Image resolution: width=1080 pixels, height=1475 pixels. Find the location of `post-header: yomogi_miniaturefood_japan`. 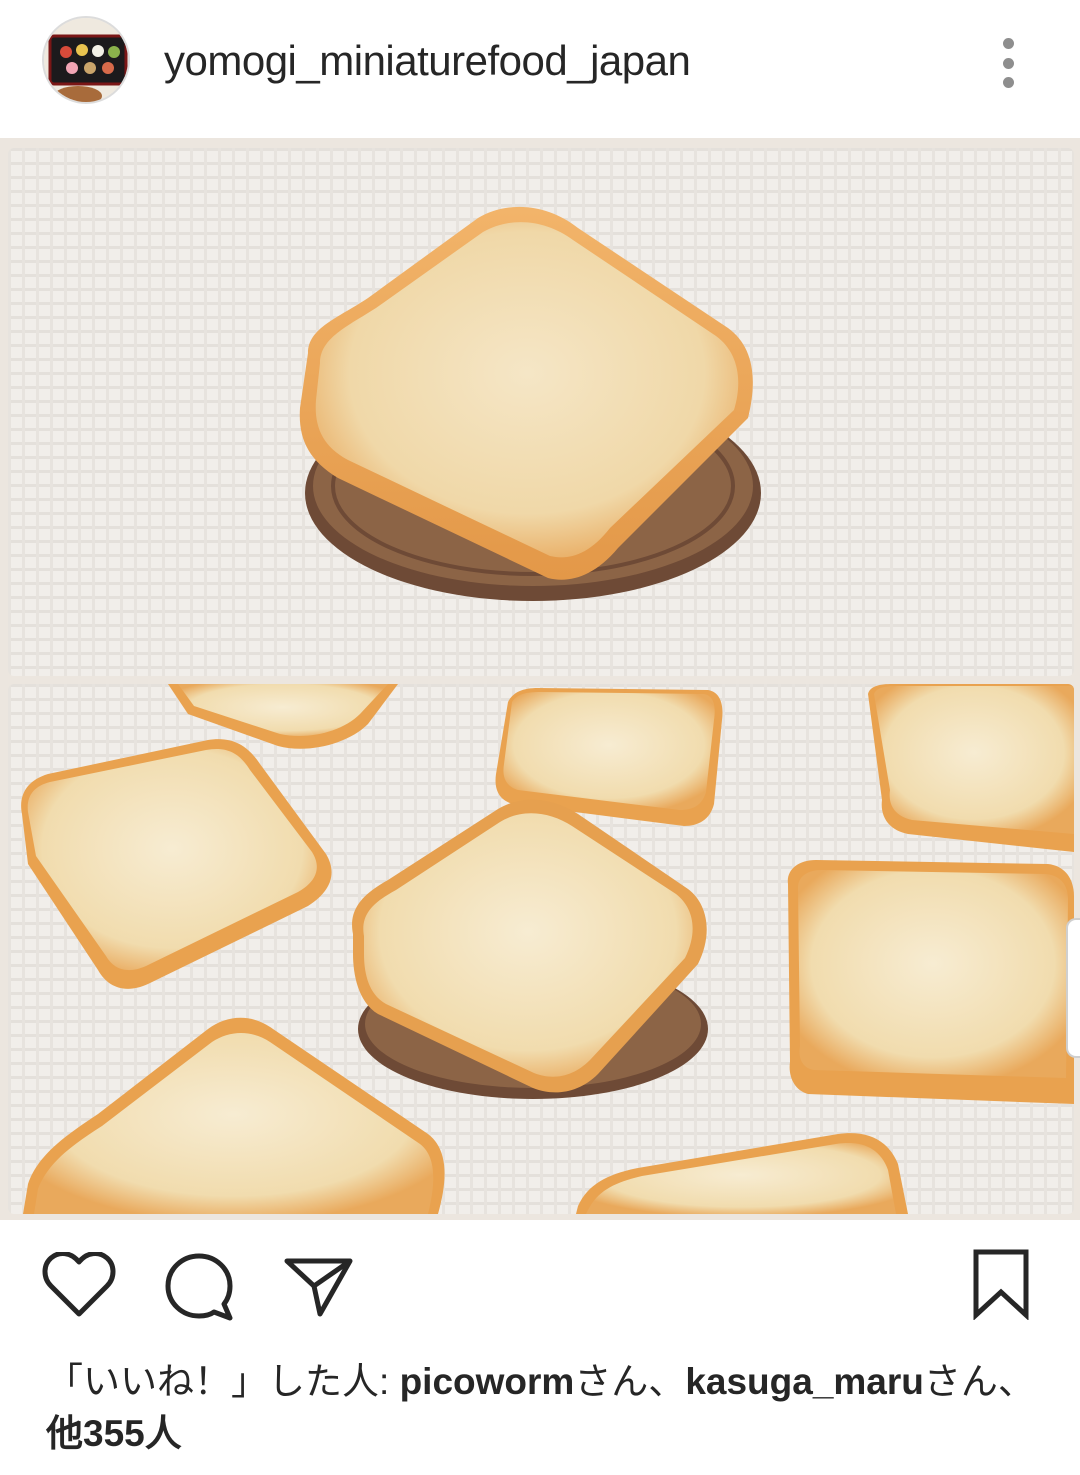

post-header: yomogi_miniaturefood_japan is located at coordinates (540, 69).